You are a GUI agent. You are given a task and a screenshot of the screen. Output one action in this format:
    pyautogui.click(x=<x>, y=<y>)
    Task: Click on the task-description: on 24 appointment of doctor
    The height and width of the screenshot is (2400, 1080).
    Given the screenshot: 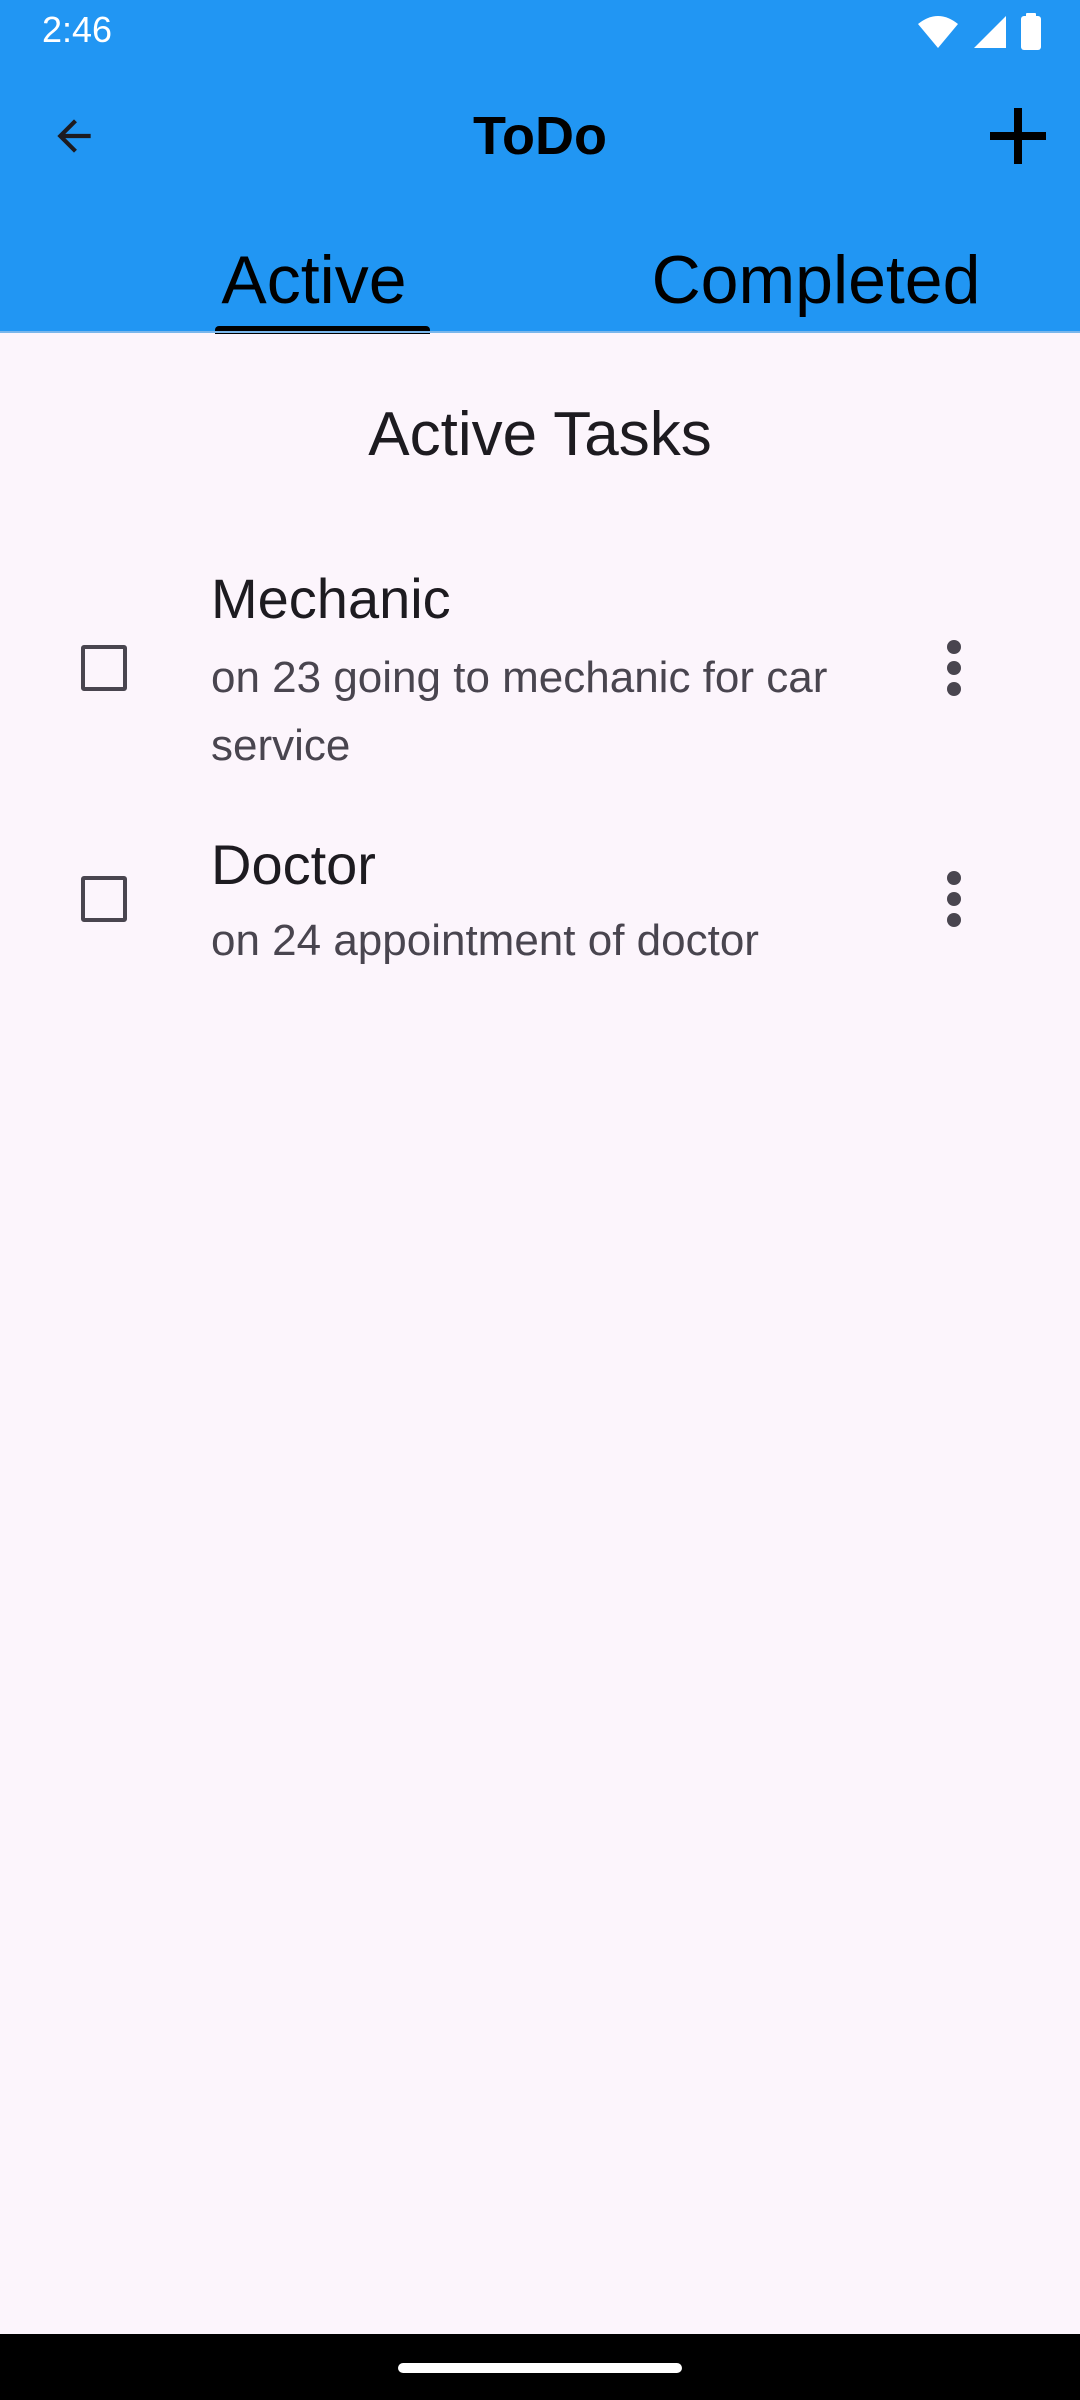 What is the action you would take?
    pyautogui.click(x=485, y=940)
    